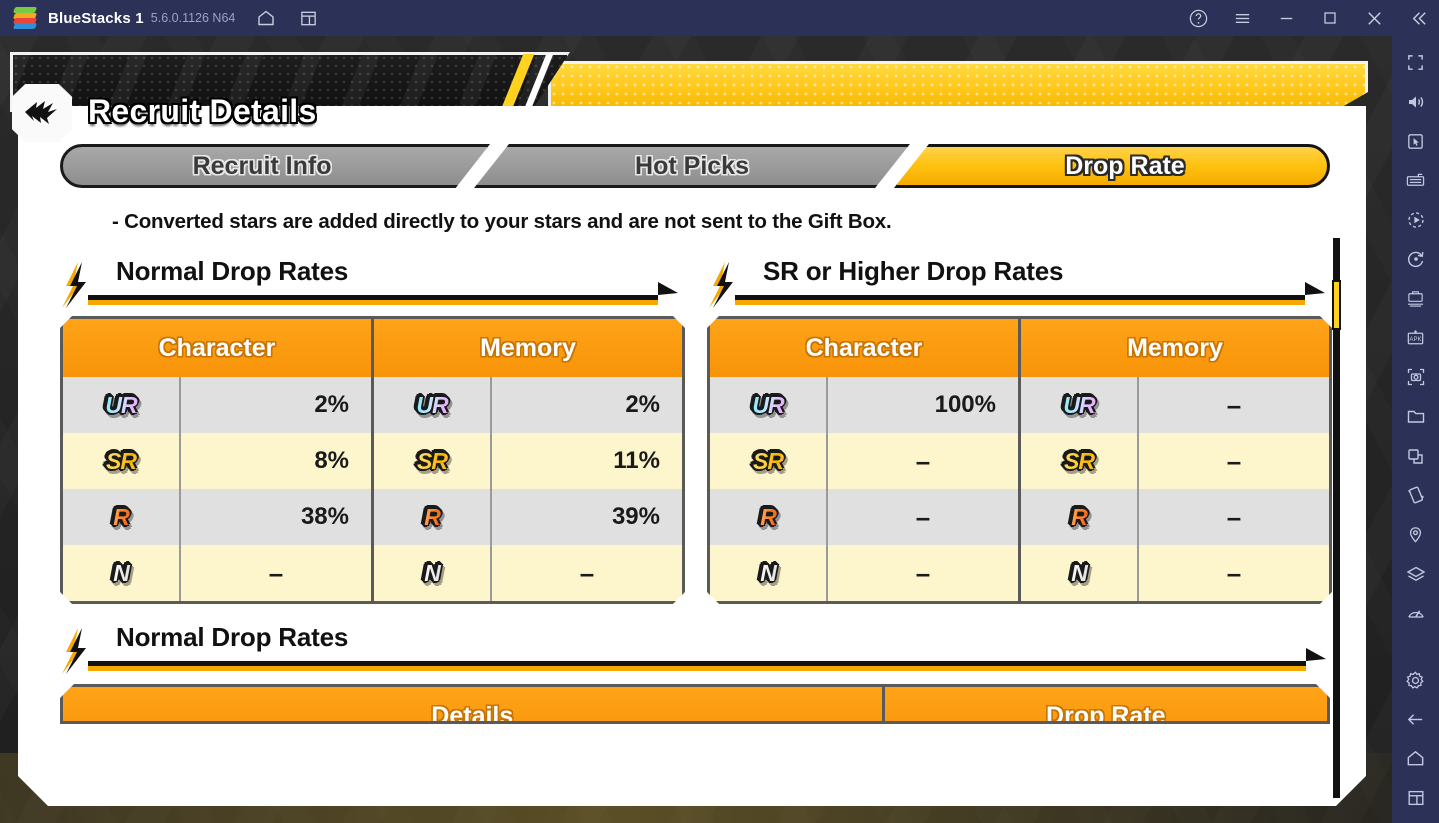  Describe the element at coordinates (193, 18) in the screenshot. I see `app-version: 5.6.0.1126 N64` at that location.